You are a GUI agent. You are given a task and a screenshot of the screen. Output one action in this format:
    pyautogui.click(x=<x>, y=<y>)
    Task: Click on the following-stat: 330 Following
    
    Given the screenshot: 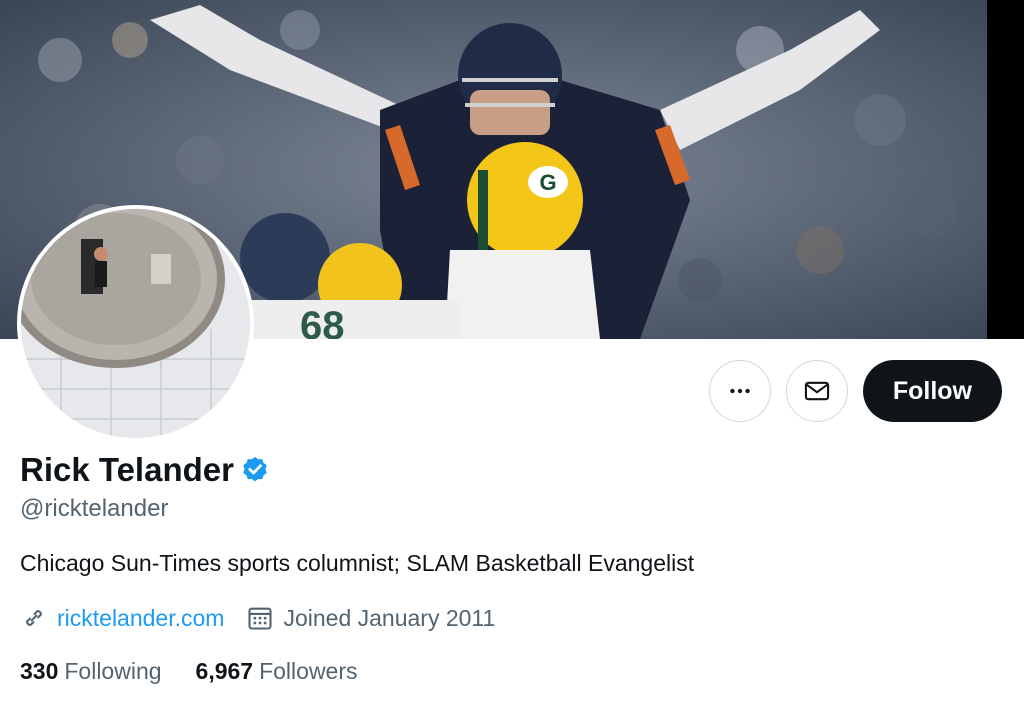 What is the action you would take?
    pyautogui.click(x=91, y=671)
    